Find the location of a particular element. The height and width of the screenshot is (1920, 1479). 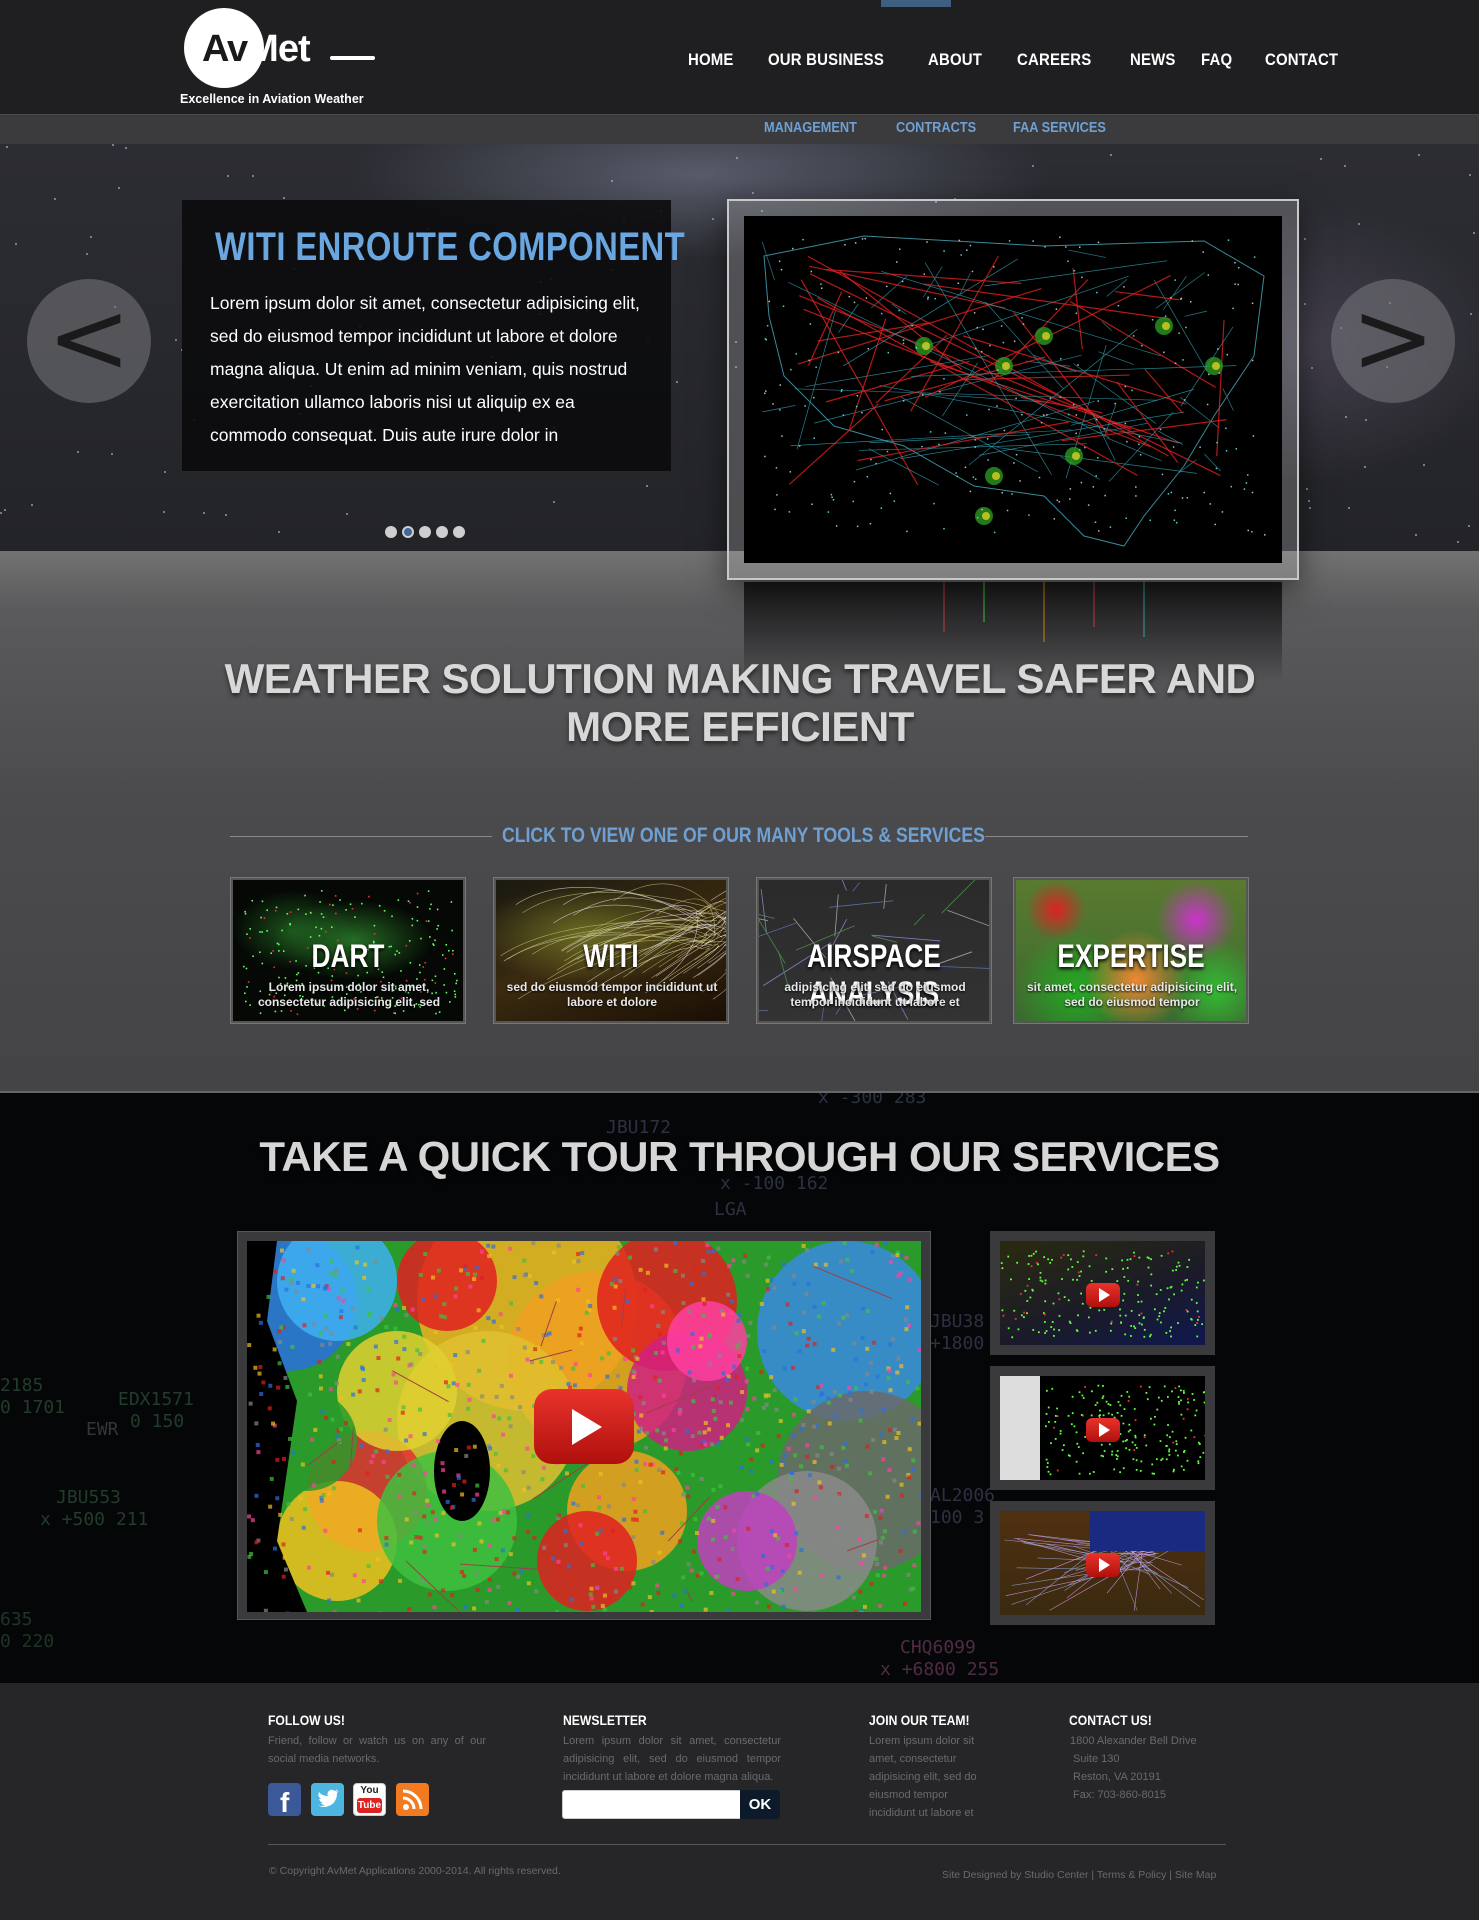

nav-faq: FAQ is located at coordinates (1216, 60).